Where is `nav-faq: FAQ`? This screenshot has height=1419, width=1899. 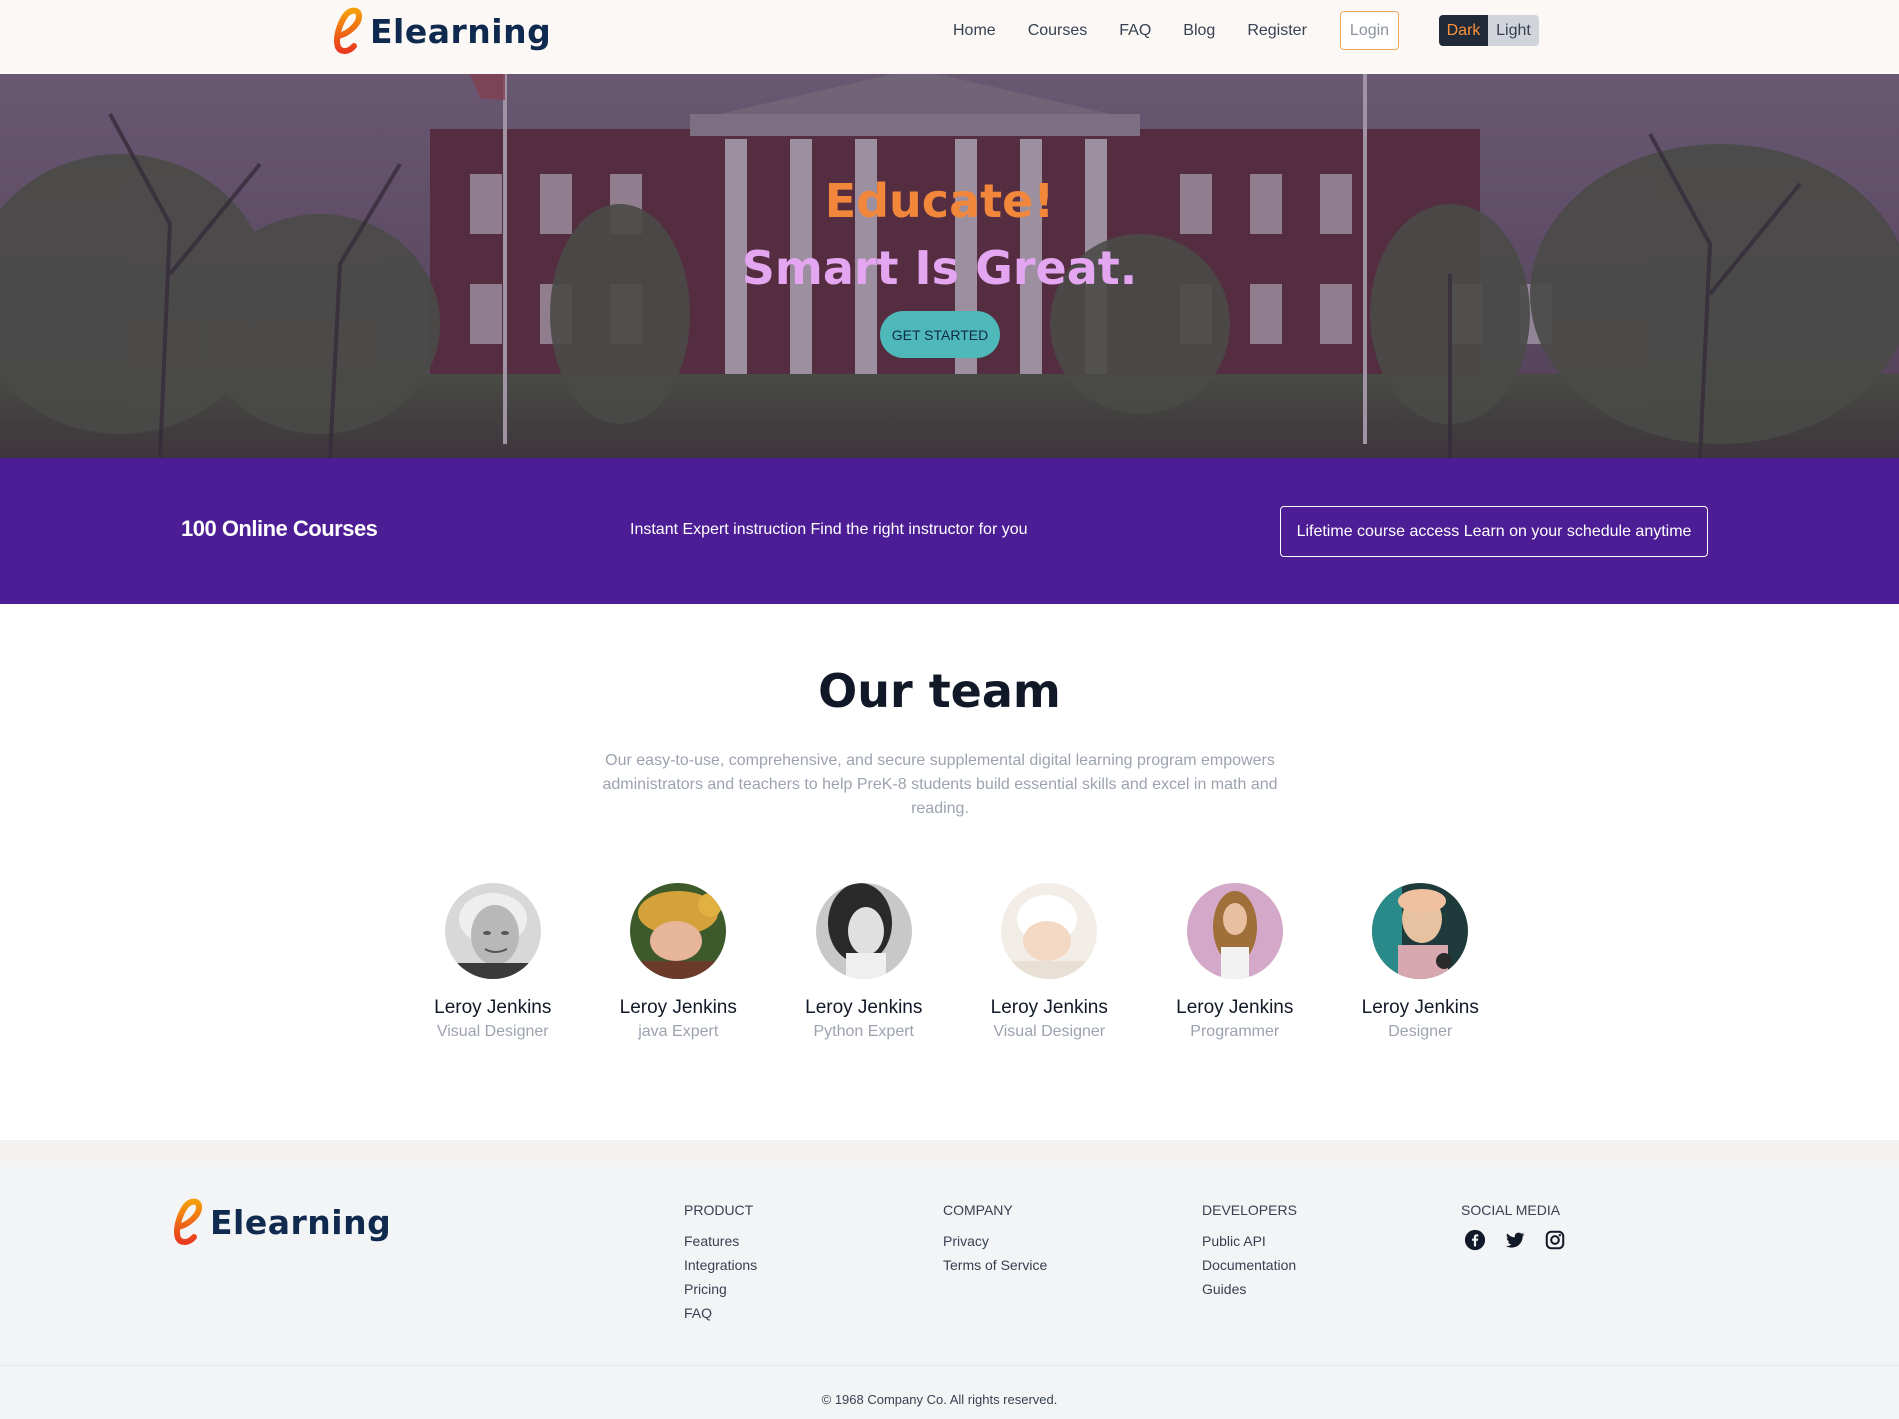 nav-faq: FAQ is located at coordinates (1135, 31).